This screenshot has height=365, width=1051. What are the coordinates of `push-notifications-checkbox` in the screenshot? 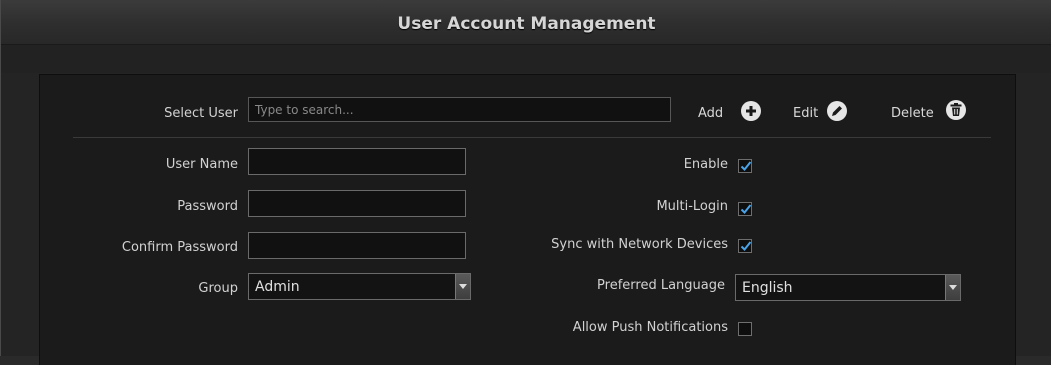 It's located at (745, 329).